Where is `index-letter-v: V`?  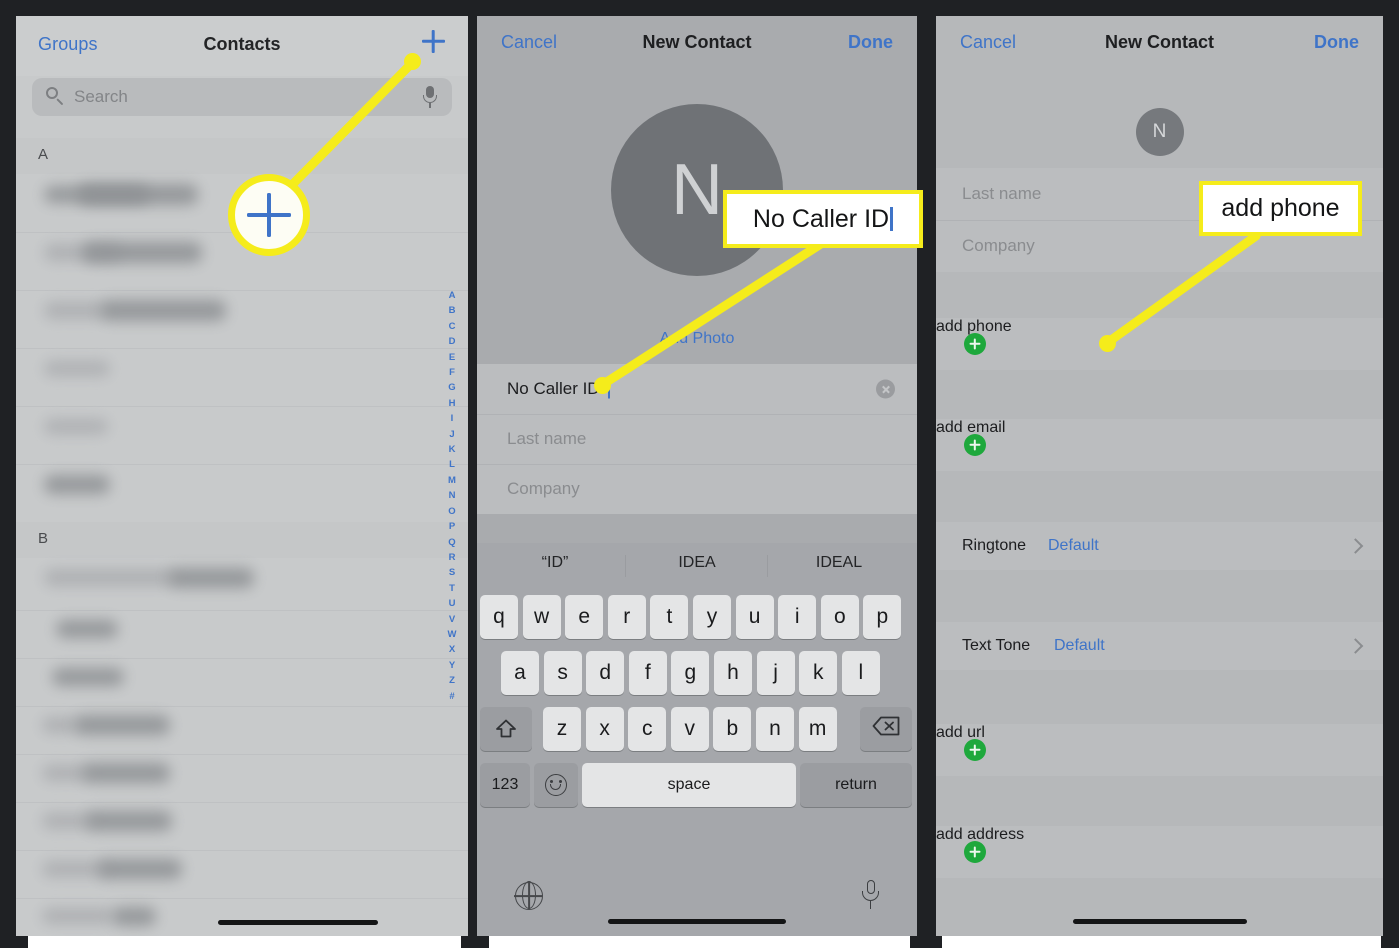 index-letter-v: V is located at coordinates (452, 619).